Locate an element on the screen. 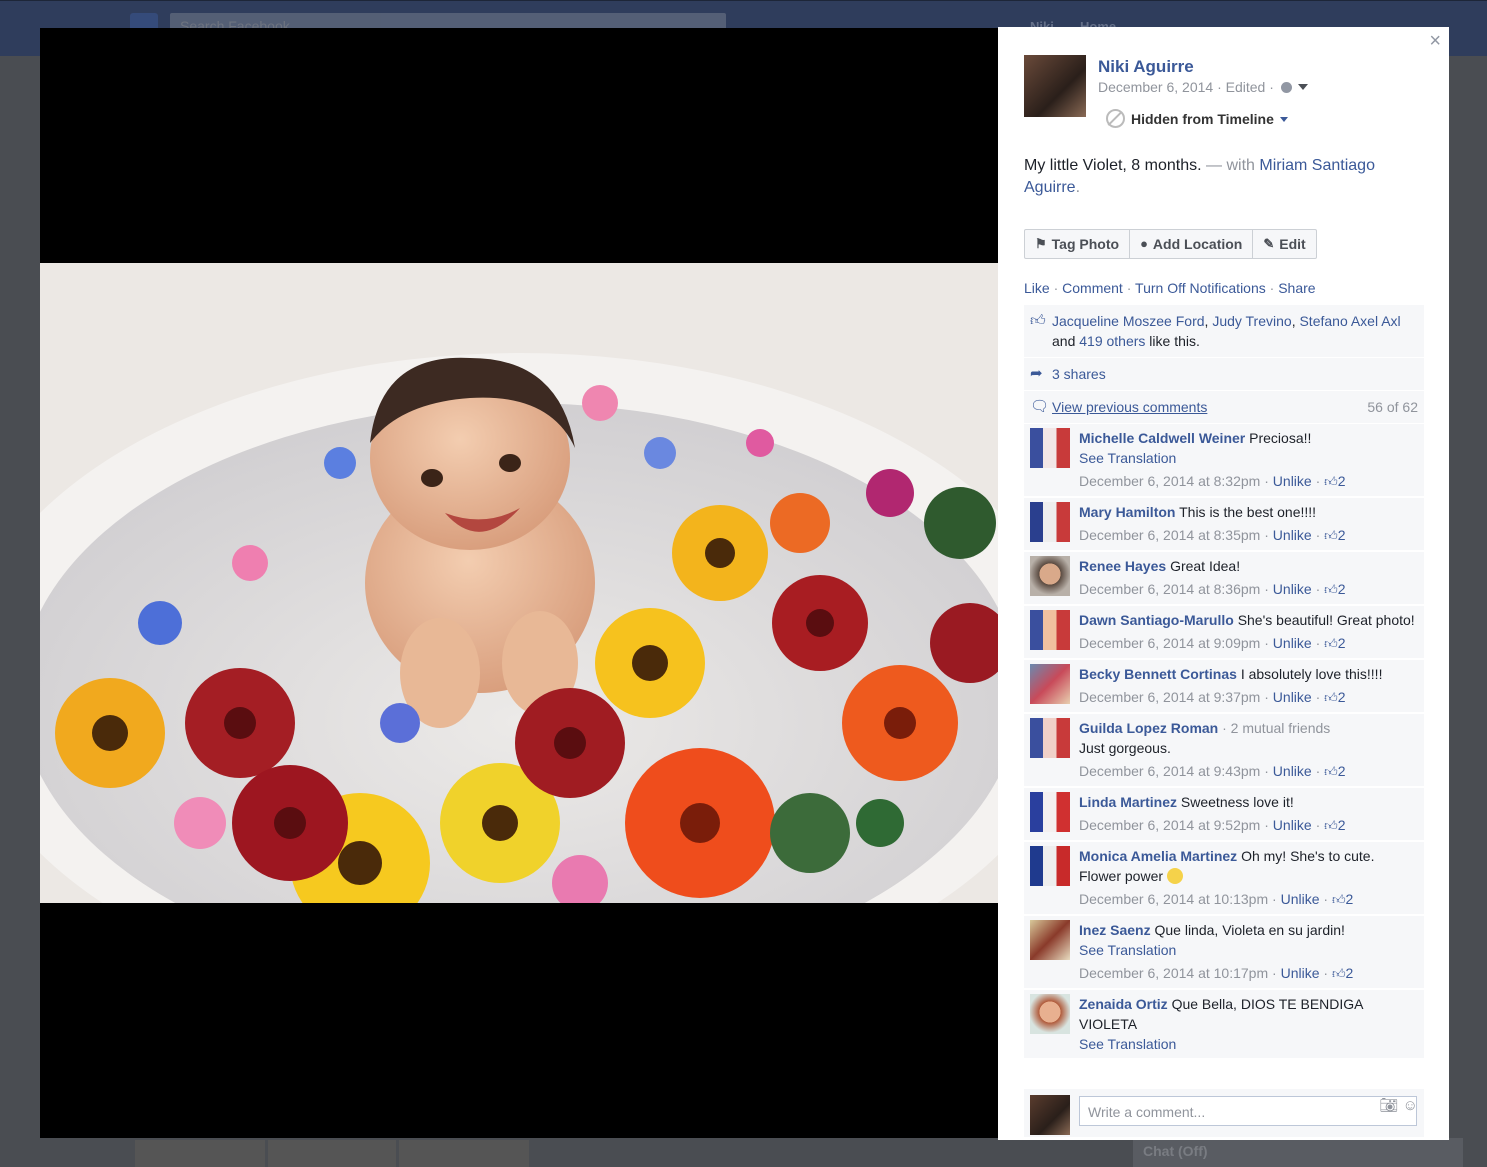 The width and height of the screenshot is (1487, 1167). post-meta: December 6, 2014 · Edited · is located at coordinates (1203, 87).